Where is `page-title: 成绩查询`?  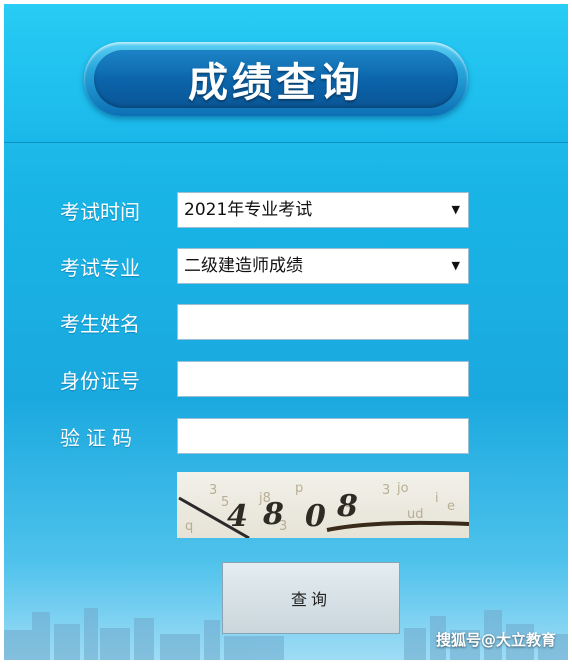
page-title: 成绩查询 is located at coordinates (276, 83).